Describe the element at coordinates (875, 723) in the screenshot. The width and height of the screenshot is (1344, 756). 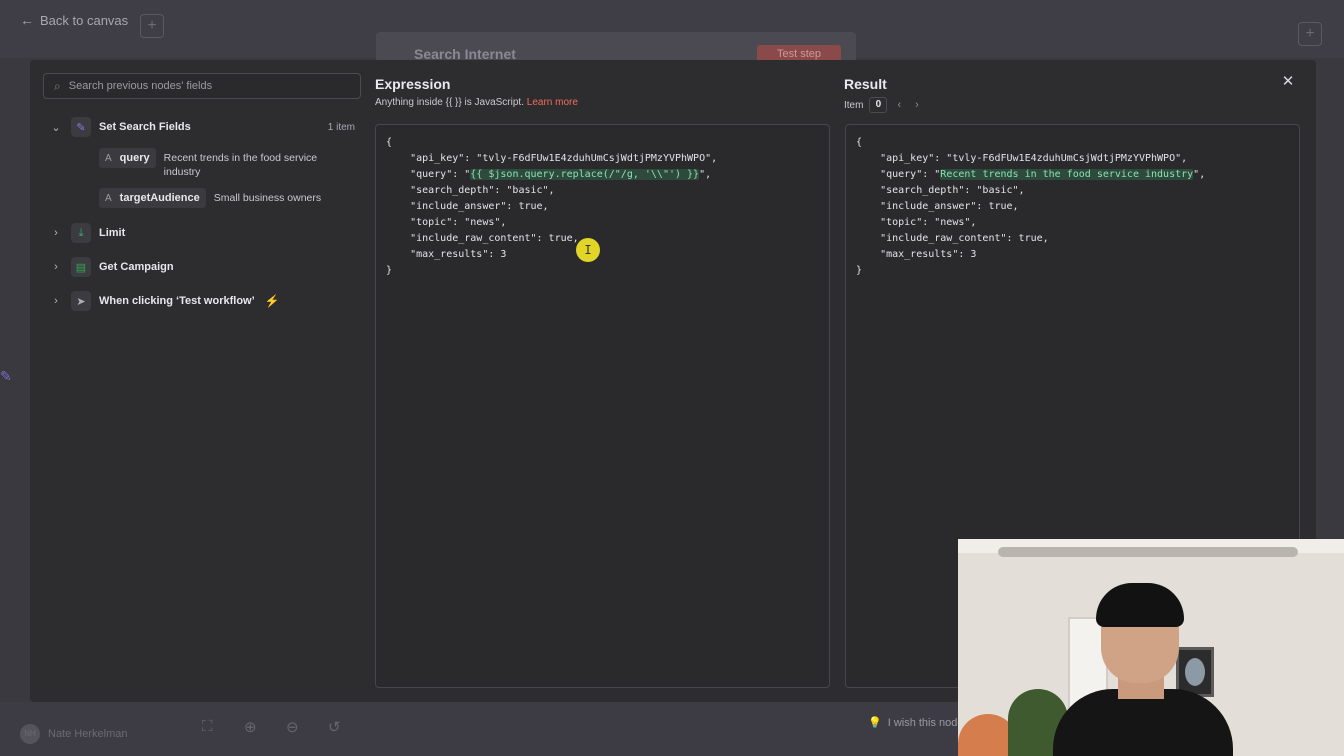
I see `lightbulb-icon: 💡` at that location.